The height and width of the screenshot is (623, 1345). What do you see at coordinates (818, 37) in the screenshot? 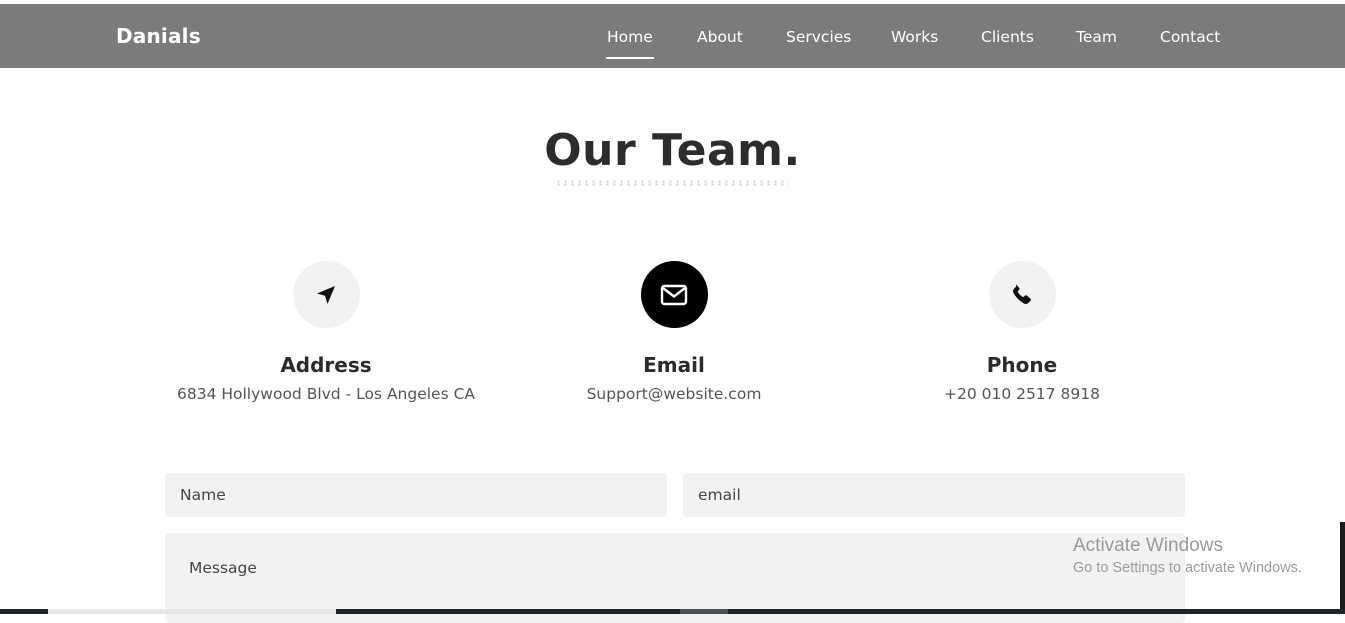
I see `nav-services: Servcies` at bounding box center [818, 37].